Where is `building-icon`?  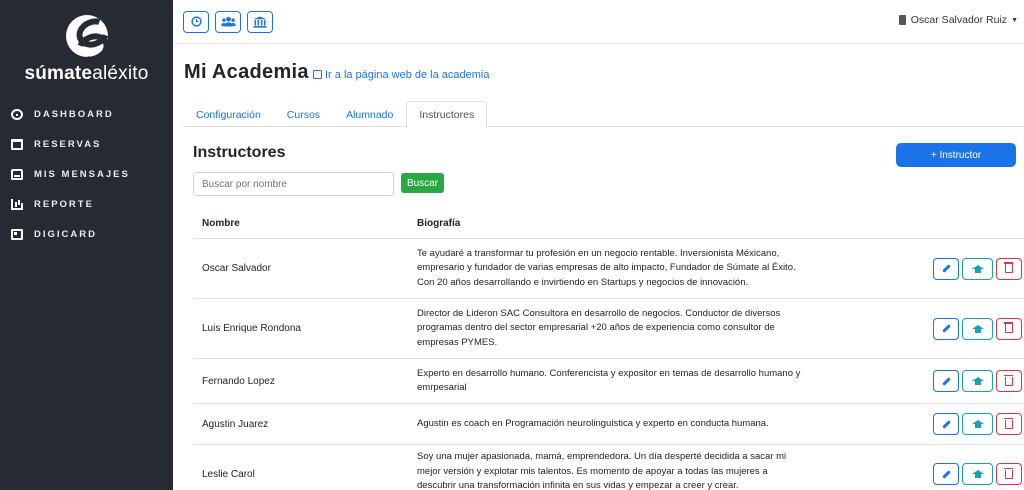
building-icon is located at coordinates (902, 20).